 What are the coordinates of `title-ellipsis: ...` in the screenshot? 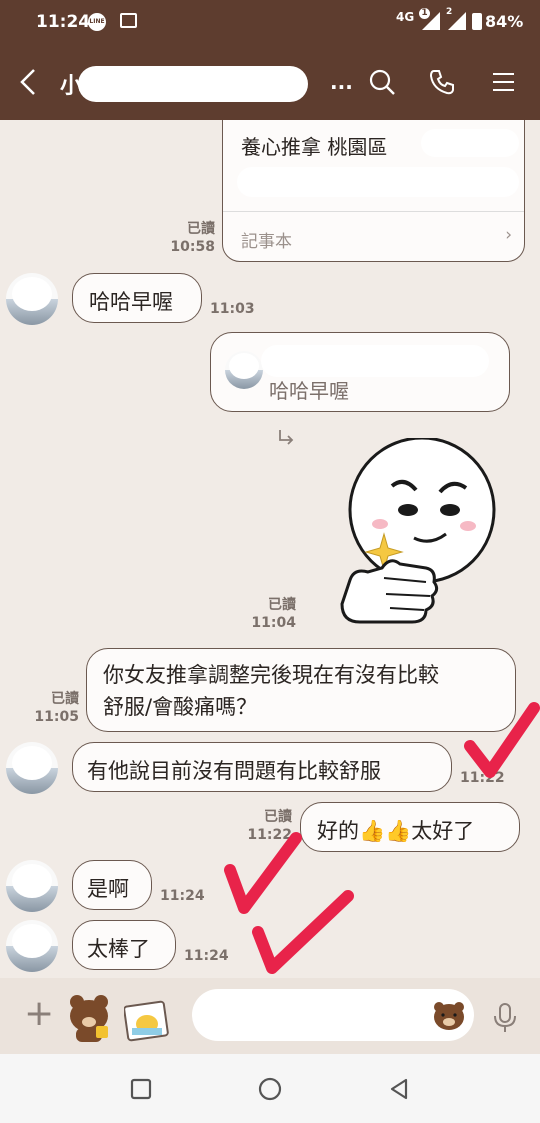 It's located at (341, 82).